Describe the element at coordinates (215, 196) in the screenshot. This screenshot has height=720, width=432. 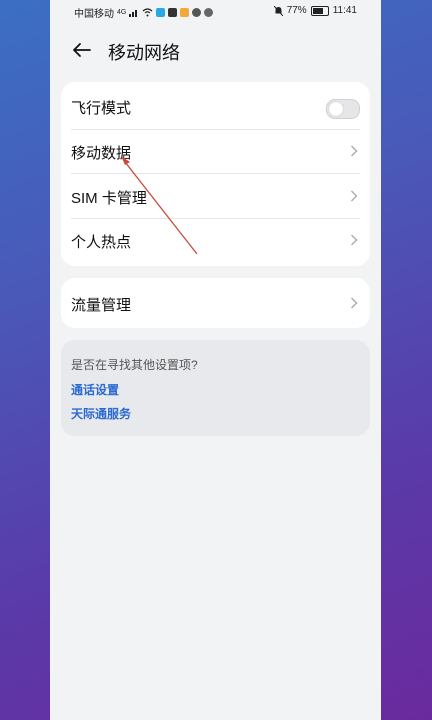
I see `settings-row-sim-management: SIM 卡管理` at that location.